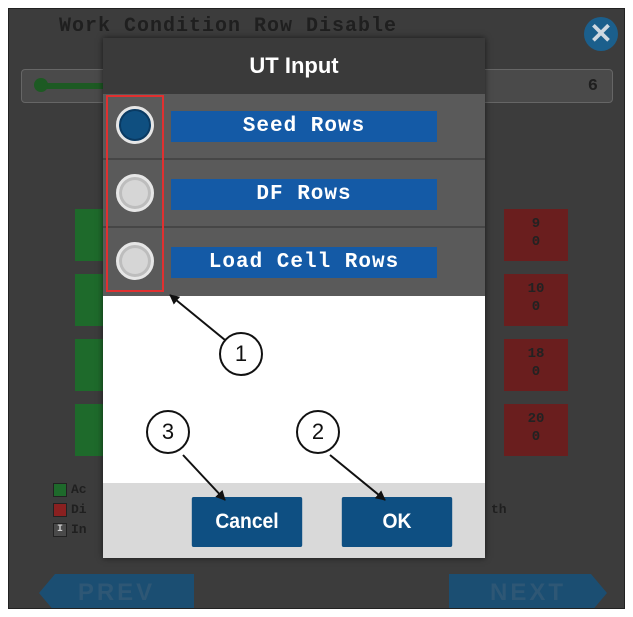  What do you see at coordinates (318, 432) in the screenshot?
I see `callout-2: 2` at bounding box center [318, 432].